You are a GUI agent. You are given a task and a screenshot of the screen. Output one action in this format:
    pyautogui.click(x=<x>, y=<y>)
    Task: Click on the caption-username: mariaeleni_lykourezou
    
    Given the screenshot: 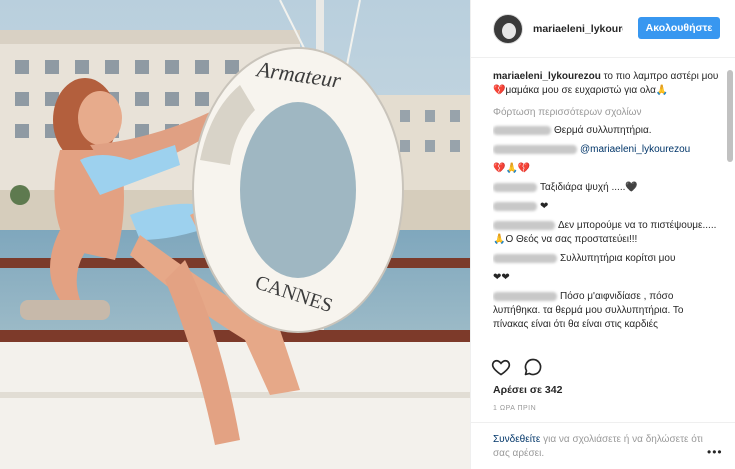 What is the action you would take?
    pyautogui.click(x=547, y=76)
    